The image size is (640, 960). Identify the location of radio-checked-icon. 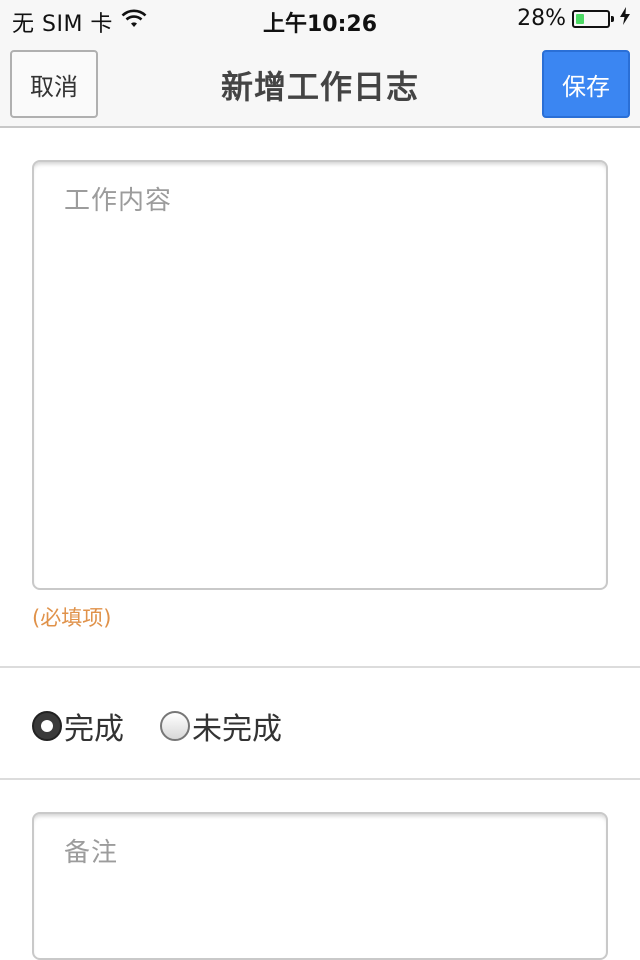
(47, 726).